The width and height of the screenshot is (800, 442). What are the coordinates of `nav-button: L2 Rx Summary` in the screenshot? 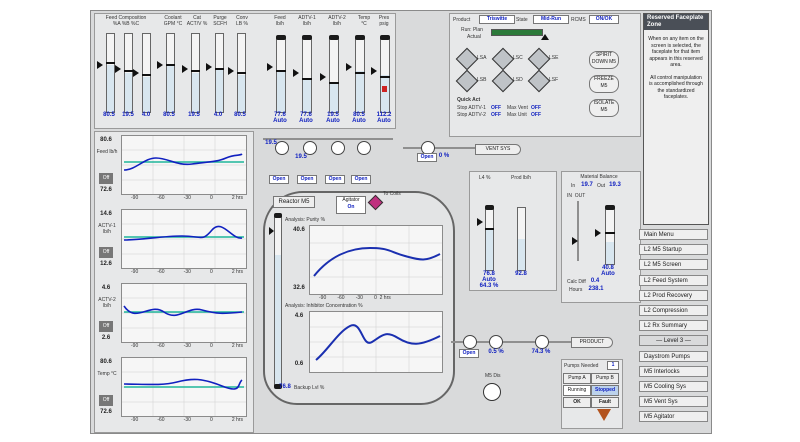 It's located at (673, 326).